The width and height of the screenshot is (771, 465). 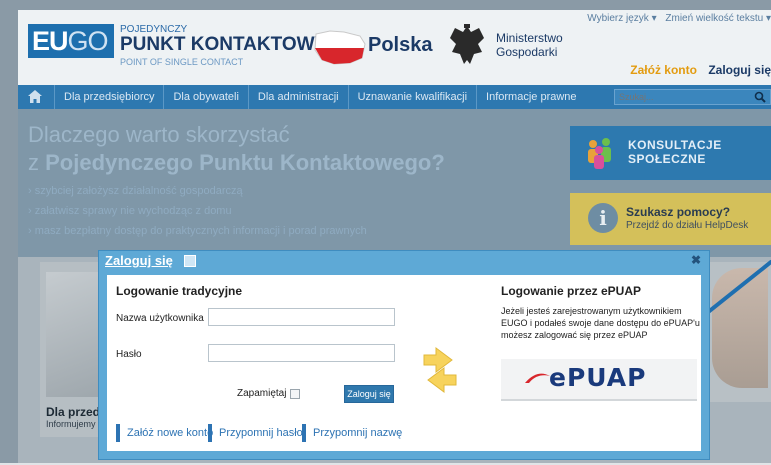 I want to click on login-link: Zaloguj się, so click(x=739, y=70).